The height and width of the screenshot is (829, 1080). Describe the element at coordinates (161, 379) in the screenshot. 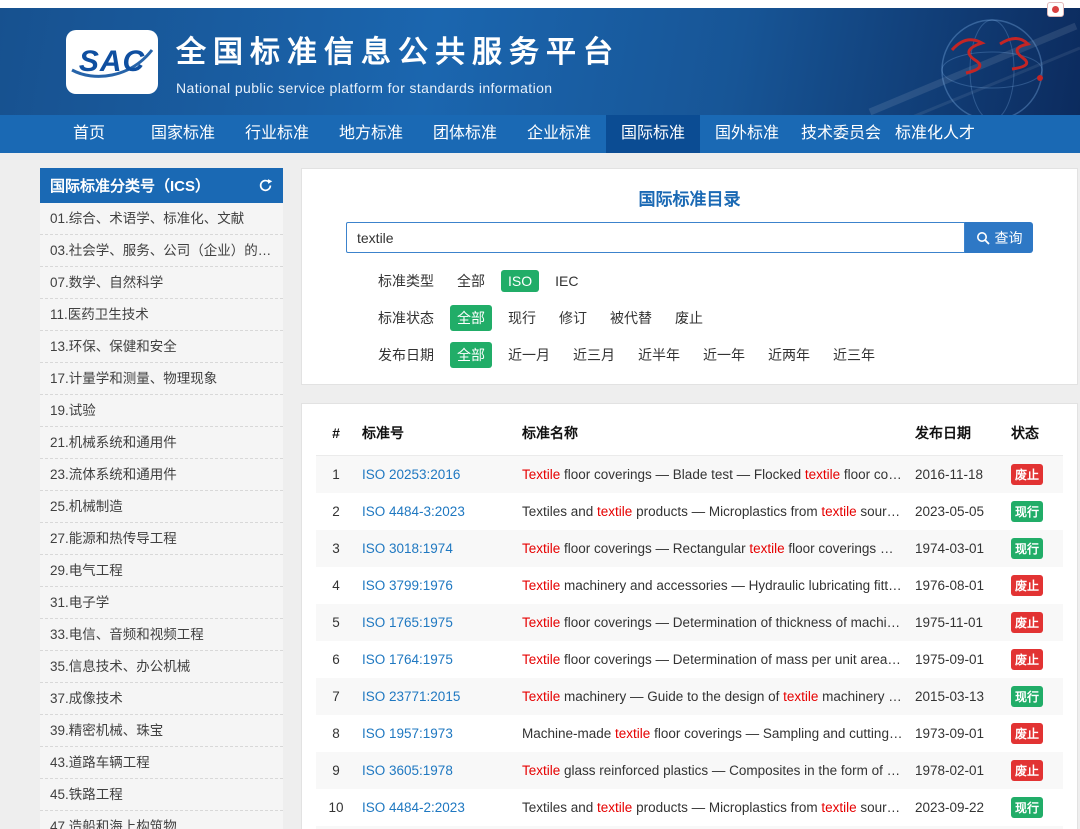

I see `ics-category-item: 17.计量学和测量、物理现象` at that location.